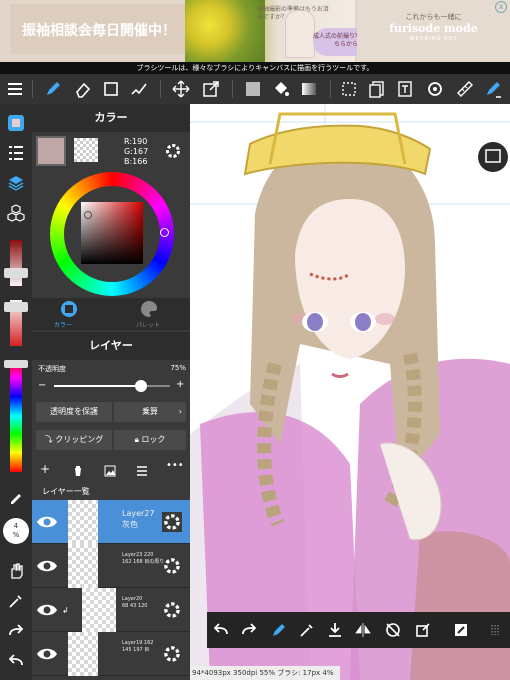  What do you see at coordinates (111, 654) in the screenshot?
I see `layer-row: Layer19 162 145 197 目` at bounding box center [111, 654].